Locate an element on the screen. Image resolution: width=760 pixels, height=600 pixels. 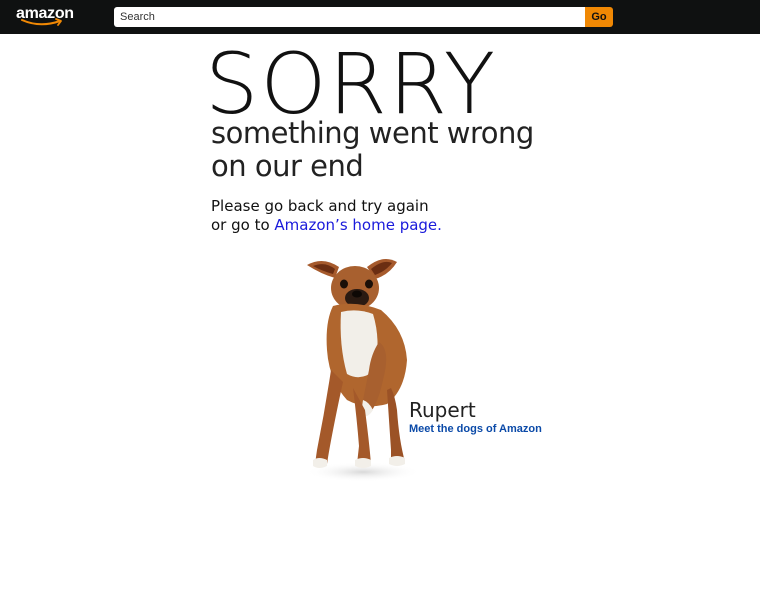
subtitle-line-1: something went wrong is located at coordinates (372, 133).